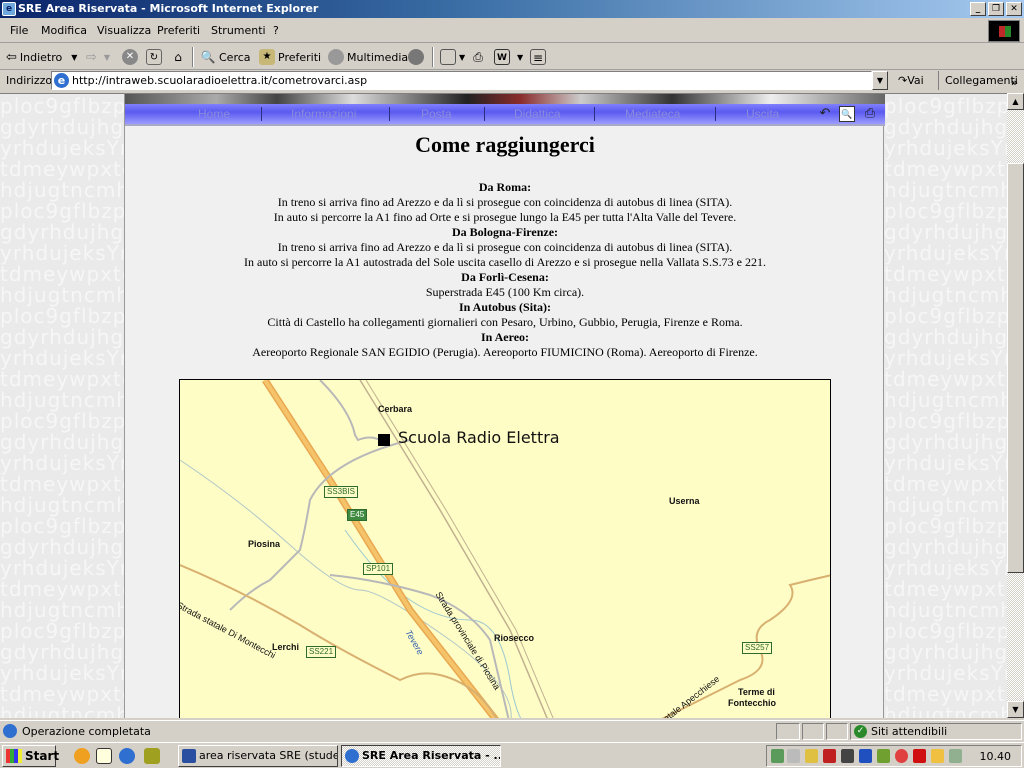 This screenshot has width=1024, height=768. I want to click on undo-icon: ↶, so click(825, 114).